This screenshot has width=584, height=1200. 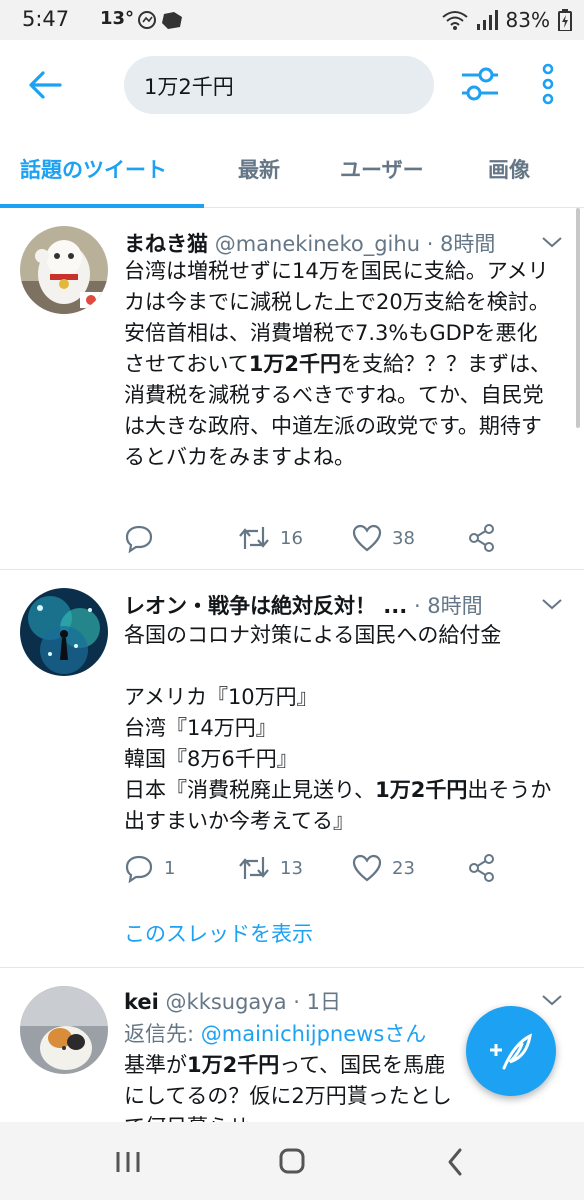 What do you see at coordinates (548, 84) in the screenshot?
I see `more-options-icon` at bounding box center [548, 84].